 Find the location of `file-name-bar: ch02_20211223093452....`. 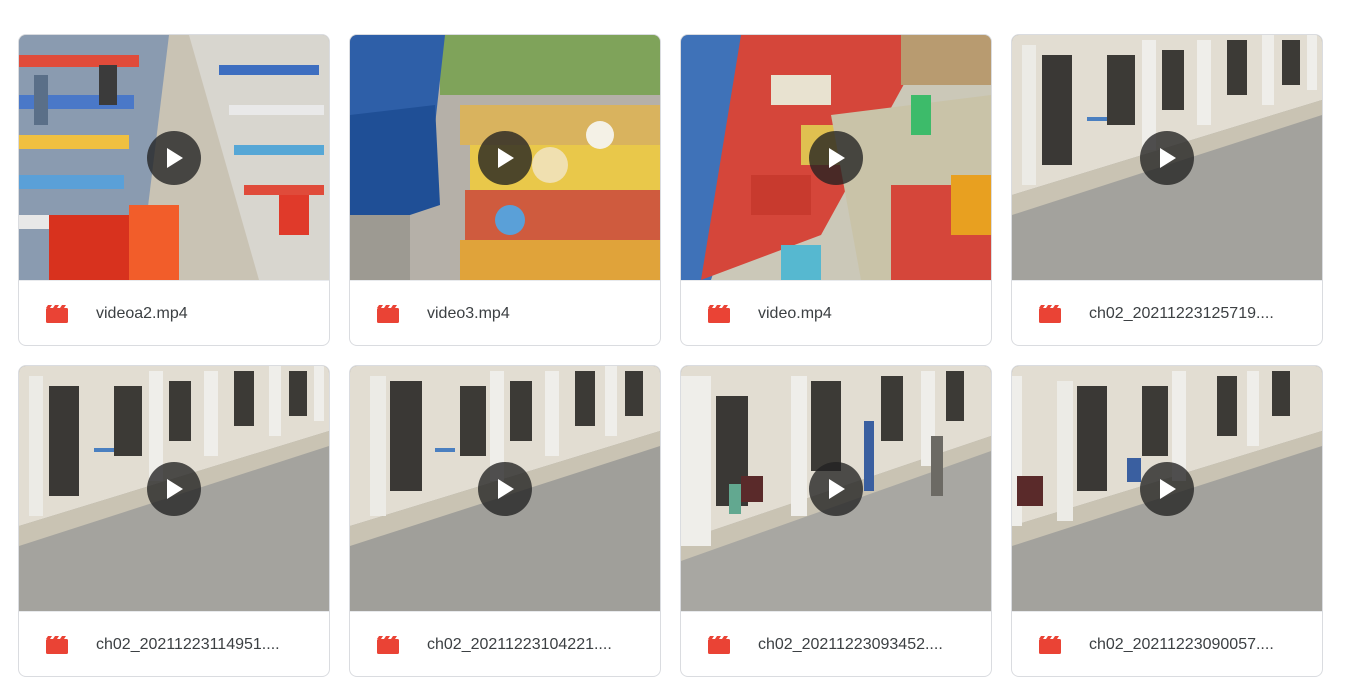

file-name-bar: ch02_20211223093452.... is located at coordinates (836, 643).